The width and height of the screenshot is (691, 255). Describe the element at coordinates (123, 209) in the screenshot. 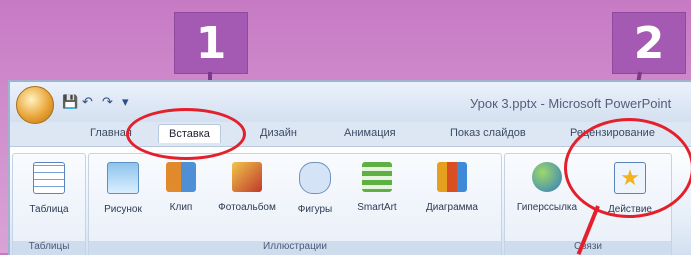

I see `picture-button-label: Рисунок` at that location.